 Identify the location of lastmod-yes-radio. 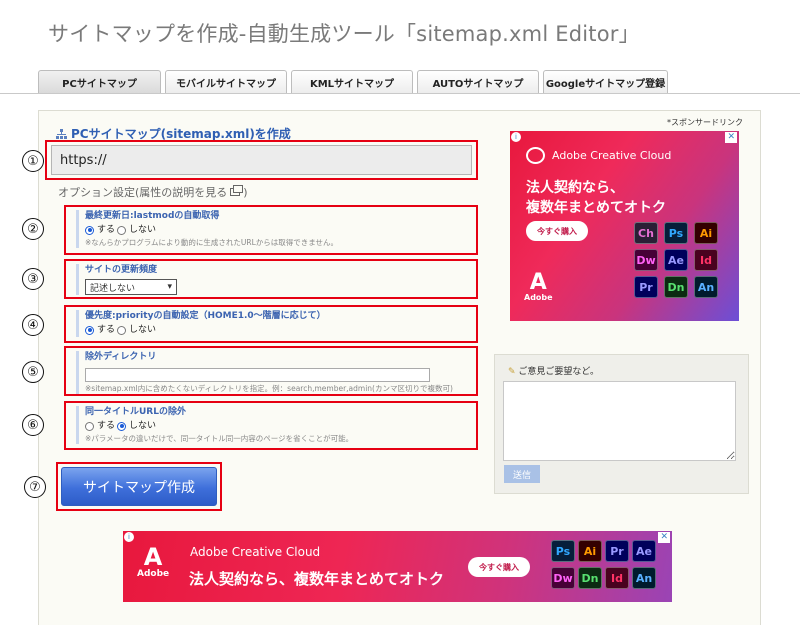
(89, 230).